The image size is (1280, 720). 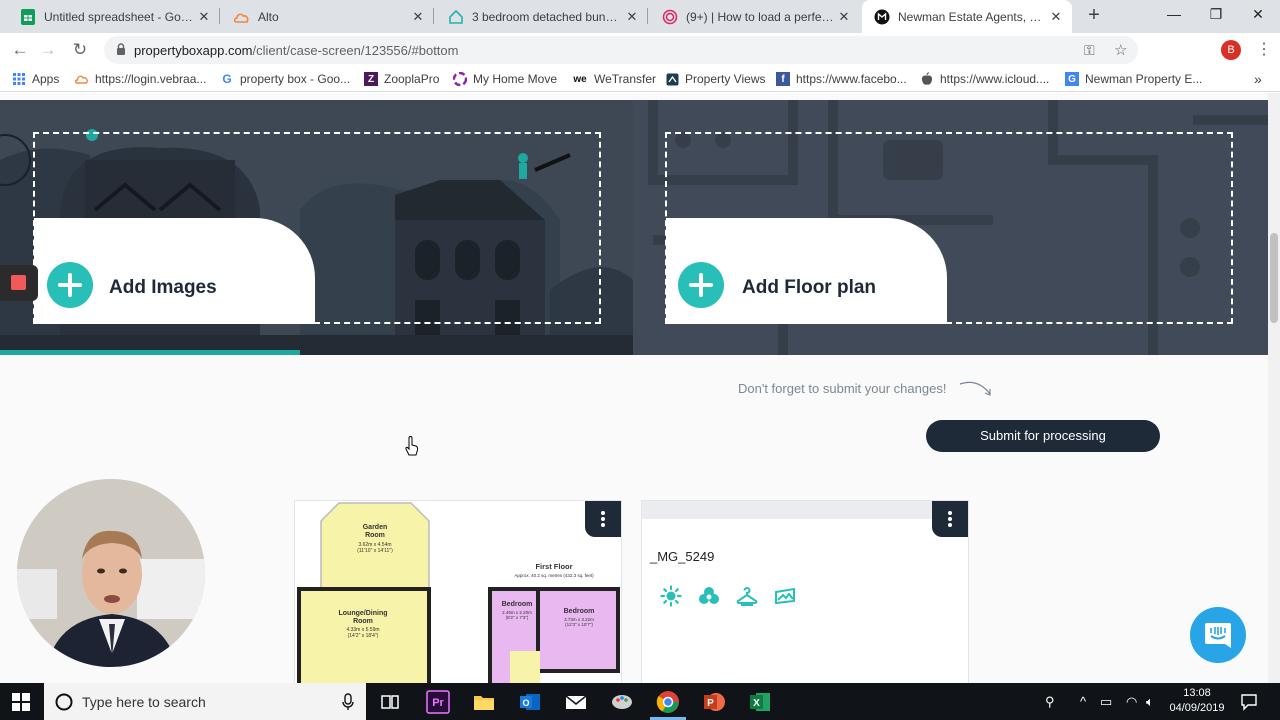 What do you see at coordinates (268, 16) in the screenshot?
I see `tab-title: Alto` at bounding box center [268, 16].